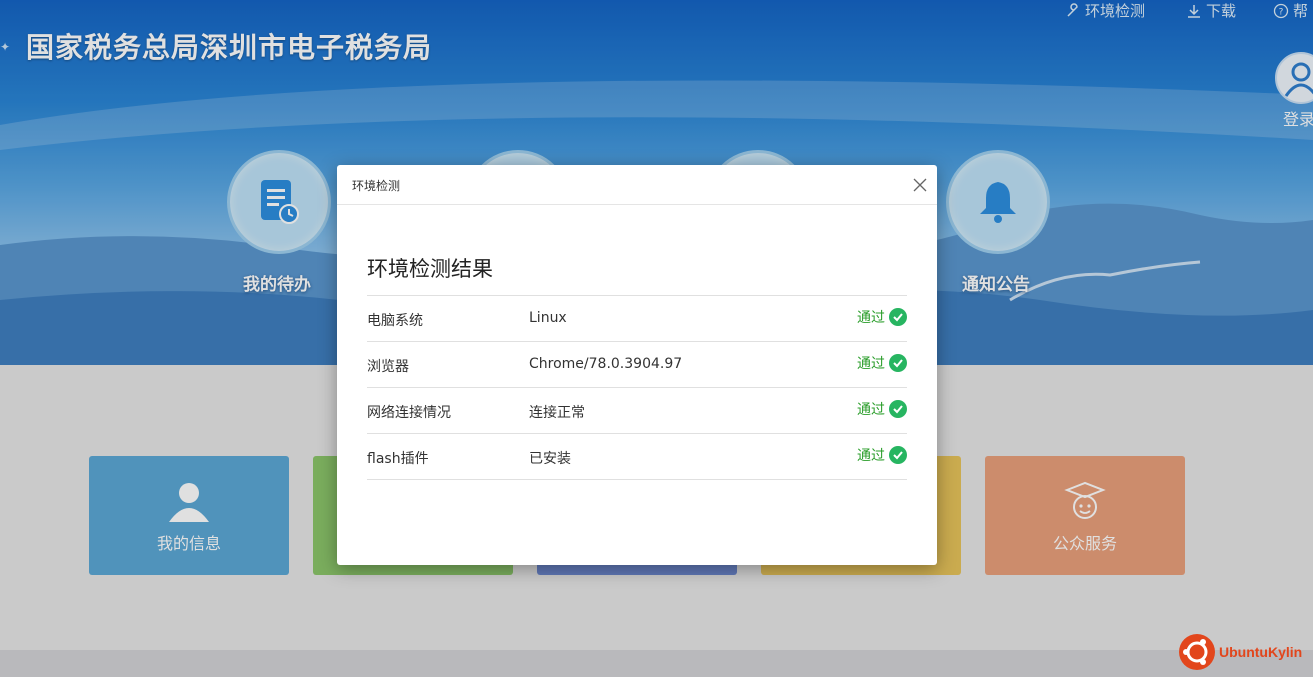 This screenshot has height=677, width=1313. What do you see at coordinates (409, 413) in the screenshot?
I see `row-name: 网络连接情况` at bounding box center [409, 413].